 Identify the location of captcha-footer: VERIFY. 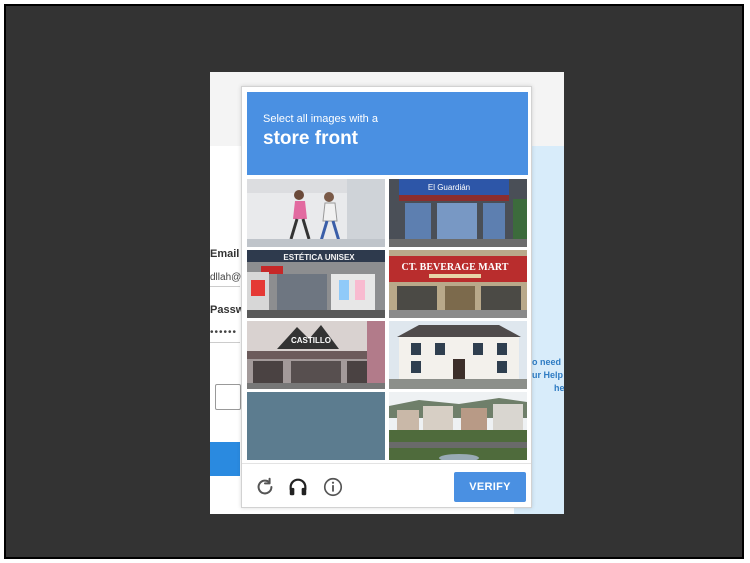
(386, 485).